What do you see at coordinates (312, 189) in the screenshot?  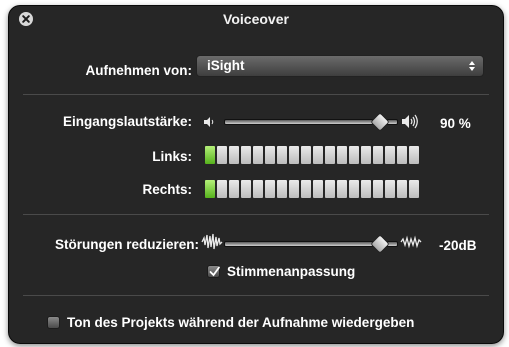 I see `right-channel-meter` at bounding box center [312, 189].